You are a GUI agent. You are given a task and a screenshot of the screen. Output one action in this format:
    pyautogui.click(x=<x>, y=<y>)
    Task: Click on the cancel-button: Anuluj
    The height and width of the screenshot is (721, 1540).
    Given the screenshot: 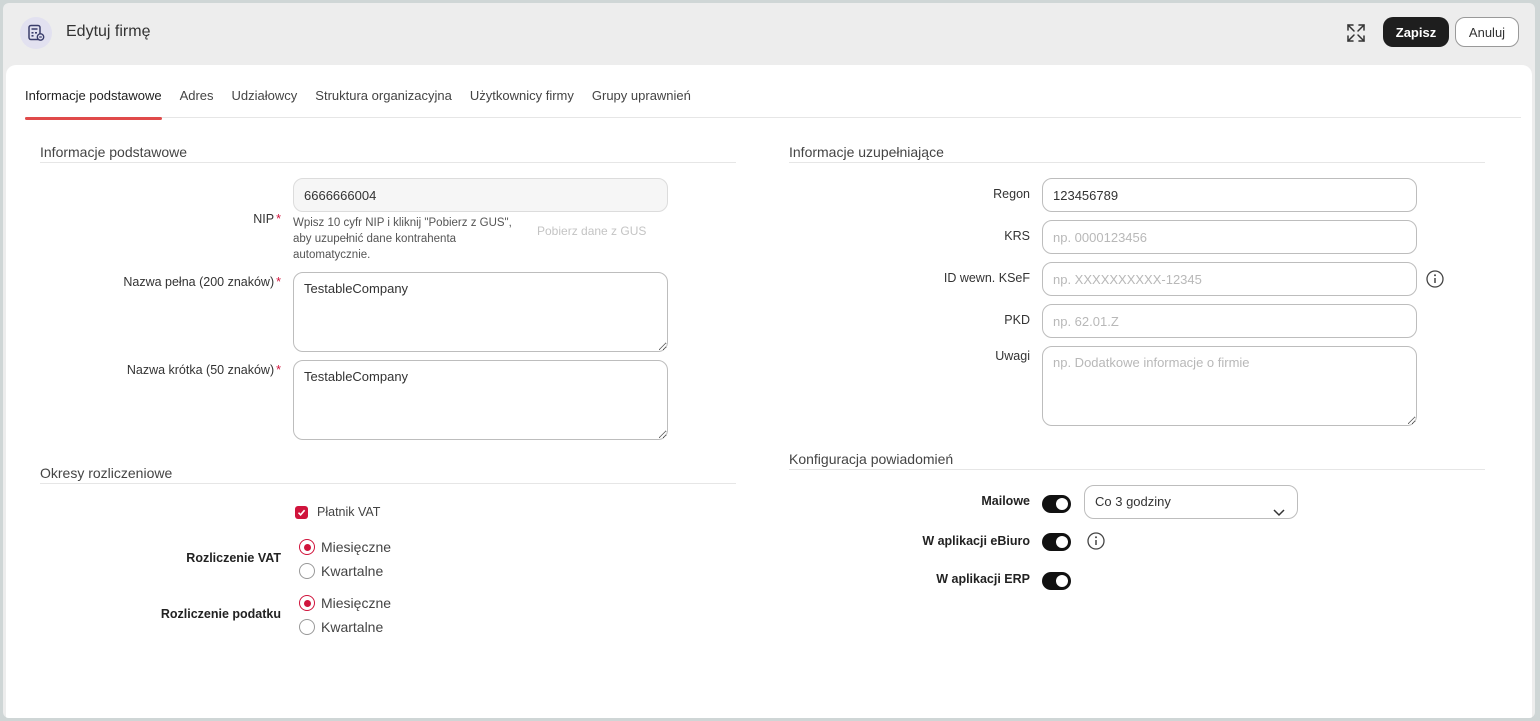 What is the action you would take?
    pyautogui.click(x=1487, y=32)
    